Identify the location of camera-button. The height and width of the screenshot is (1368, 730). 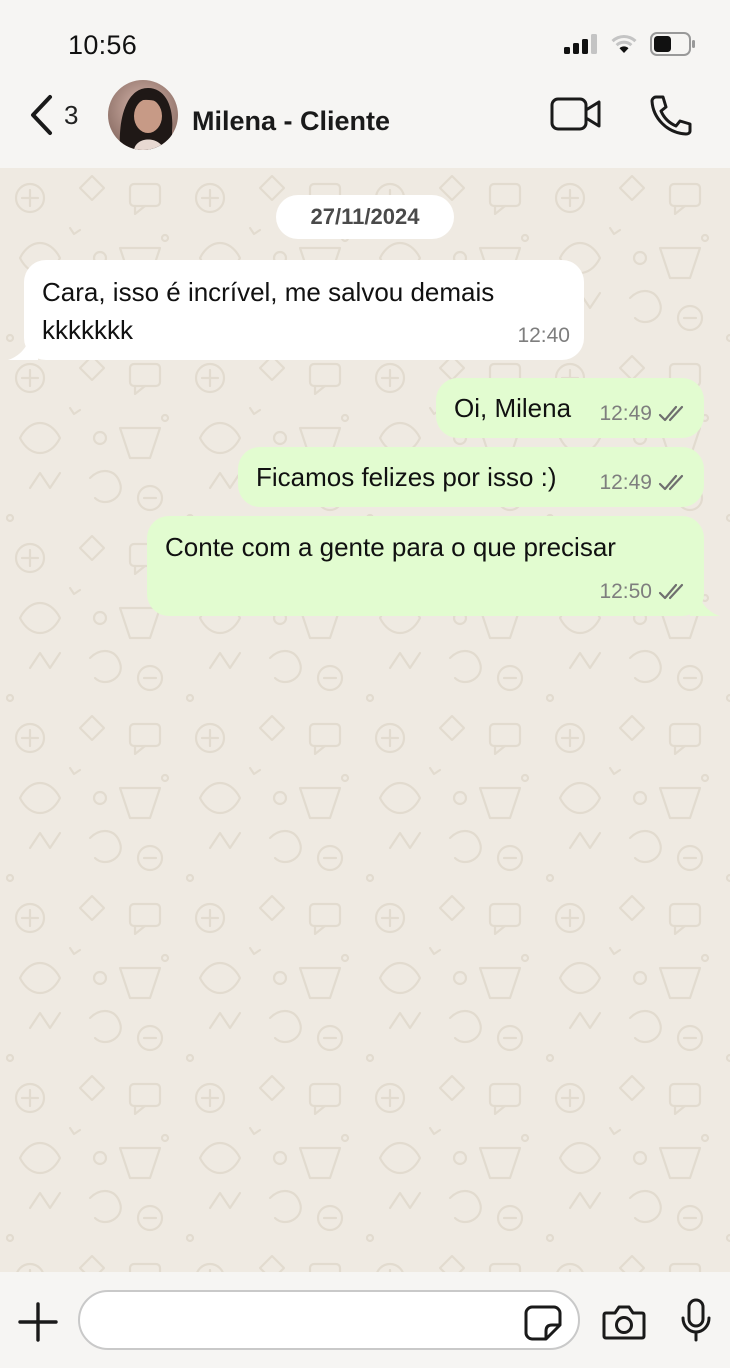
(624, 1324).